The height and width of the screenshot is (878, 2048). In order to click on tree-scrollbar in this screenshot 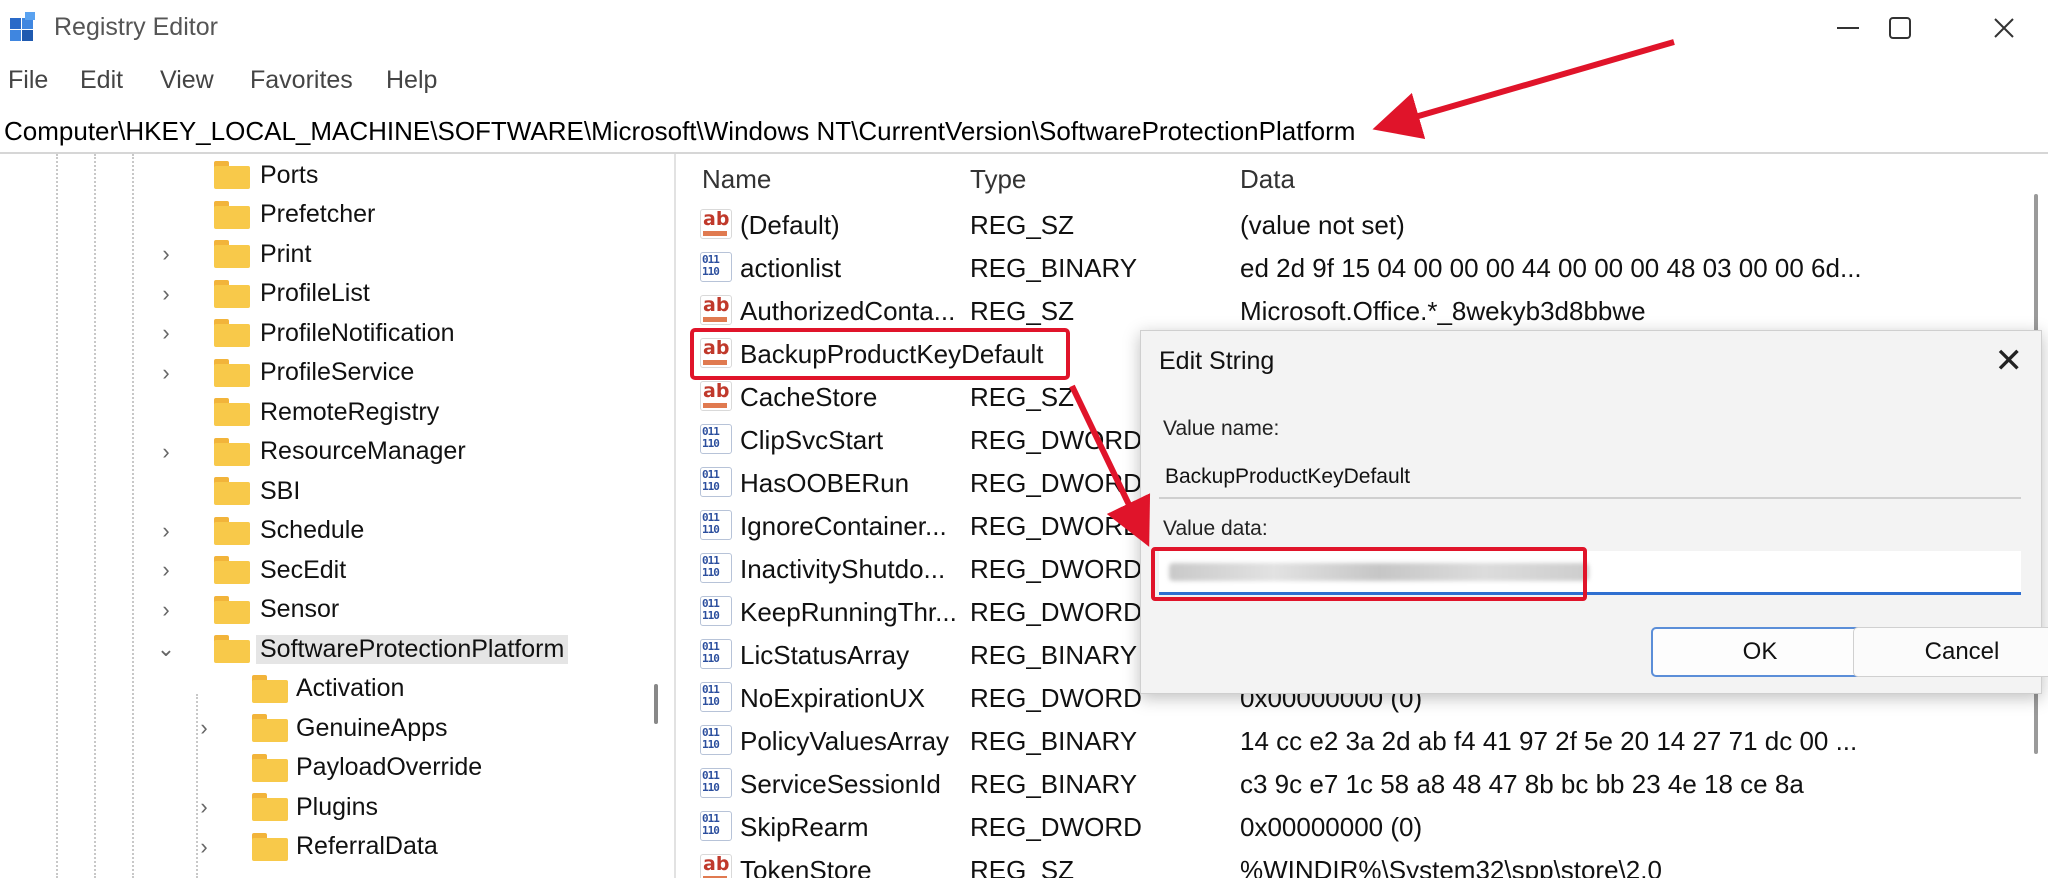, I will do `click(656, 704)`.